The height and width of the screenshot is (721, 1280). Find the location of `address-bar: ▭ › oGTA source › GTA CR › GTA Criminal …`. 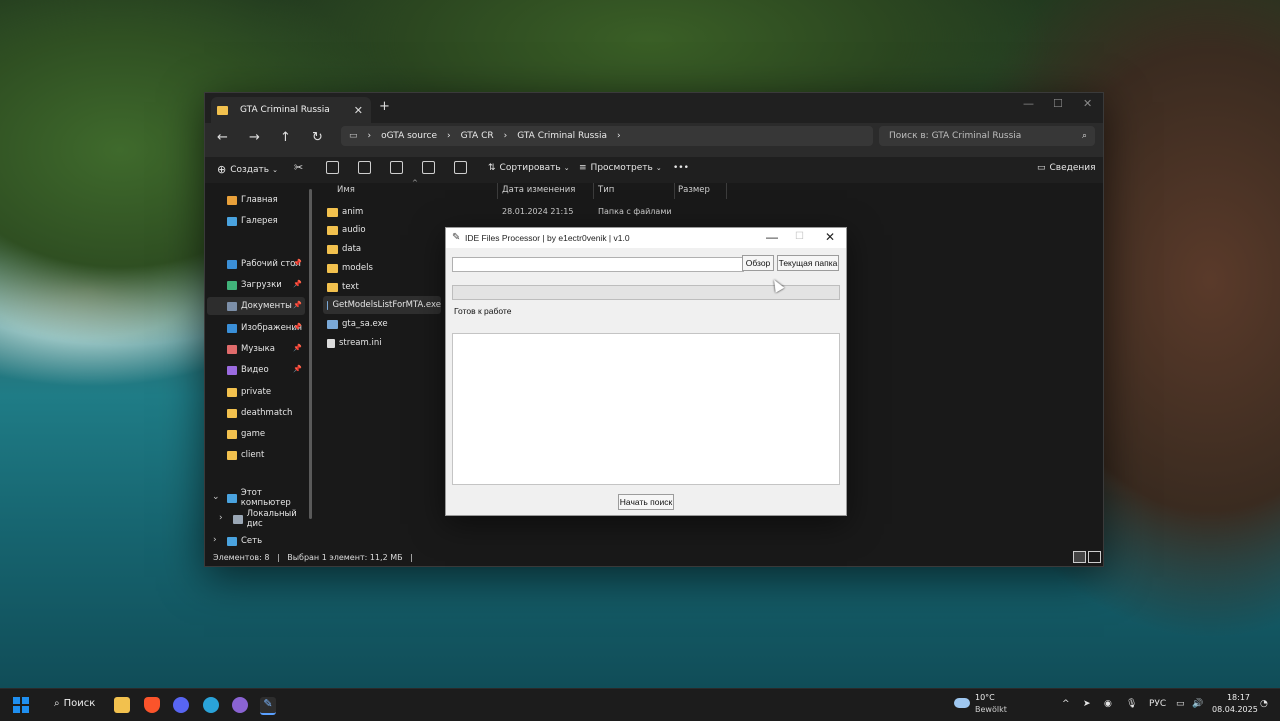

address-bar: ▭ › oGTA source › GTA CR › GTA Criminal … is located at coordinates (607, 136).